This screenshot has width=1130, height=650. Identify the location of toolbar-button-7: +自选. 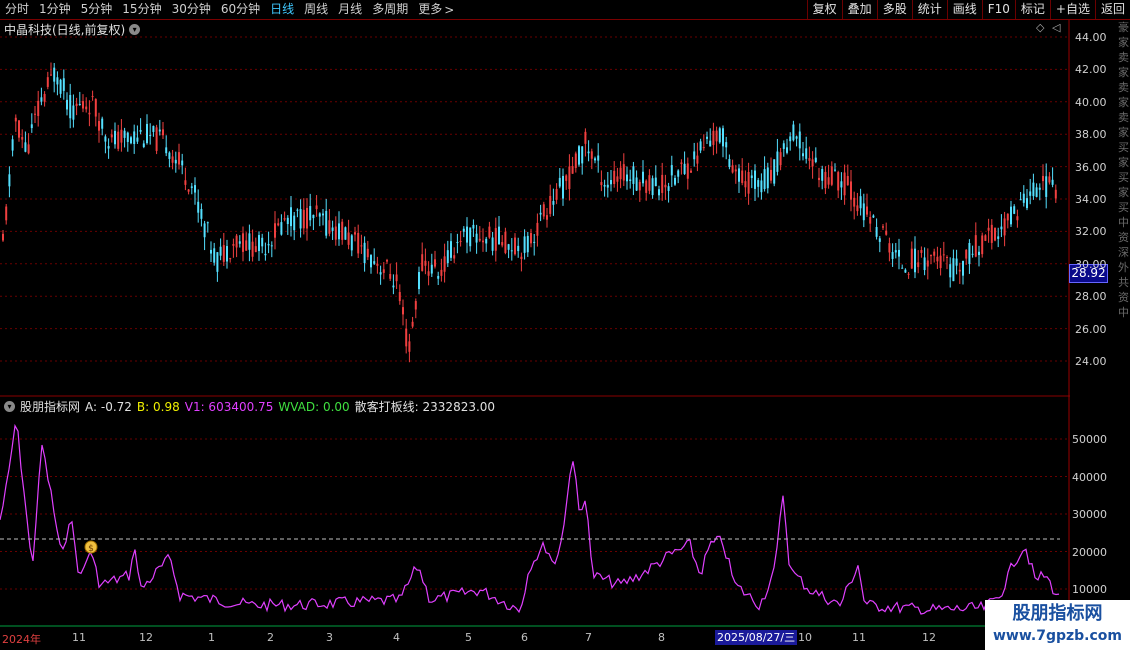
(1072, 9).